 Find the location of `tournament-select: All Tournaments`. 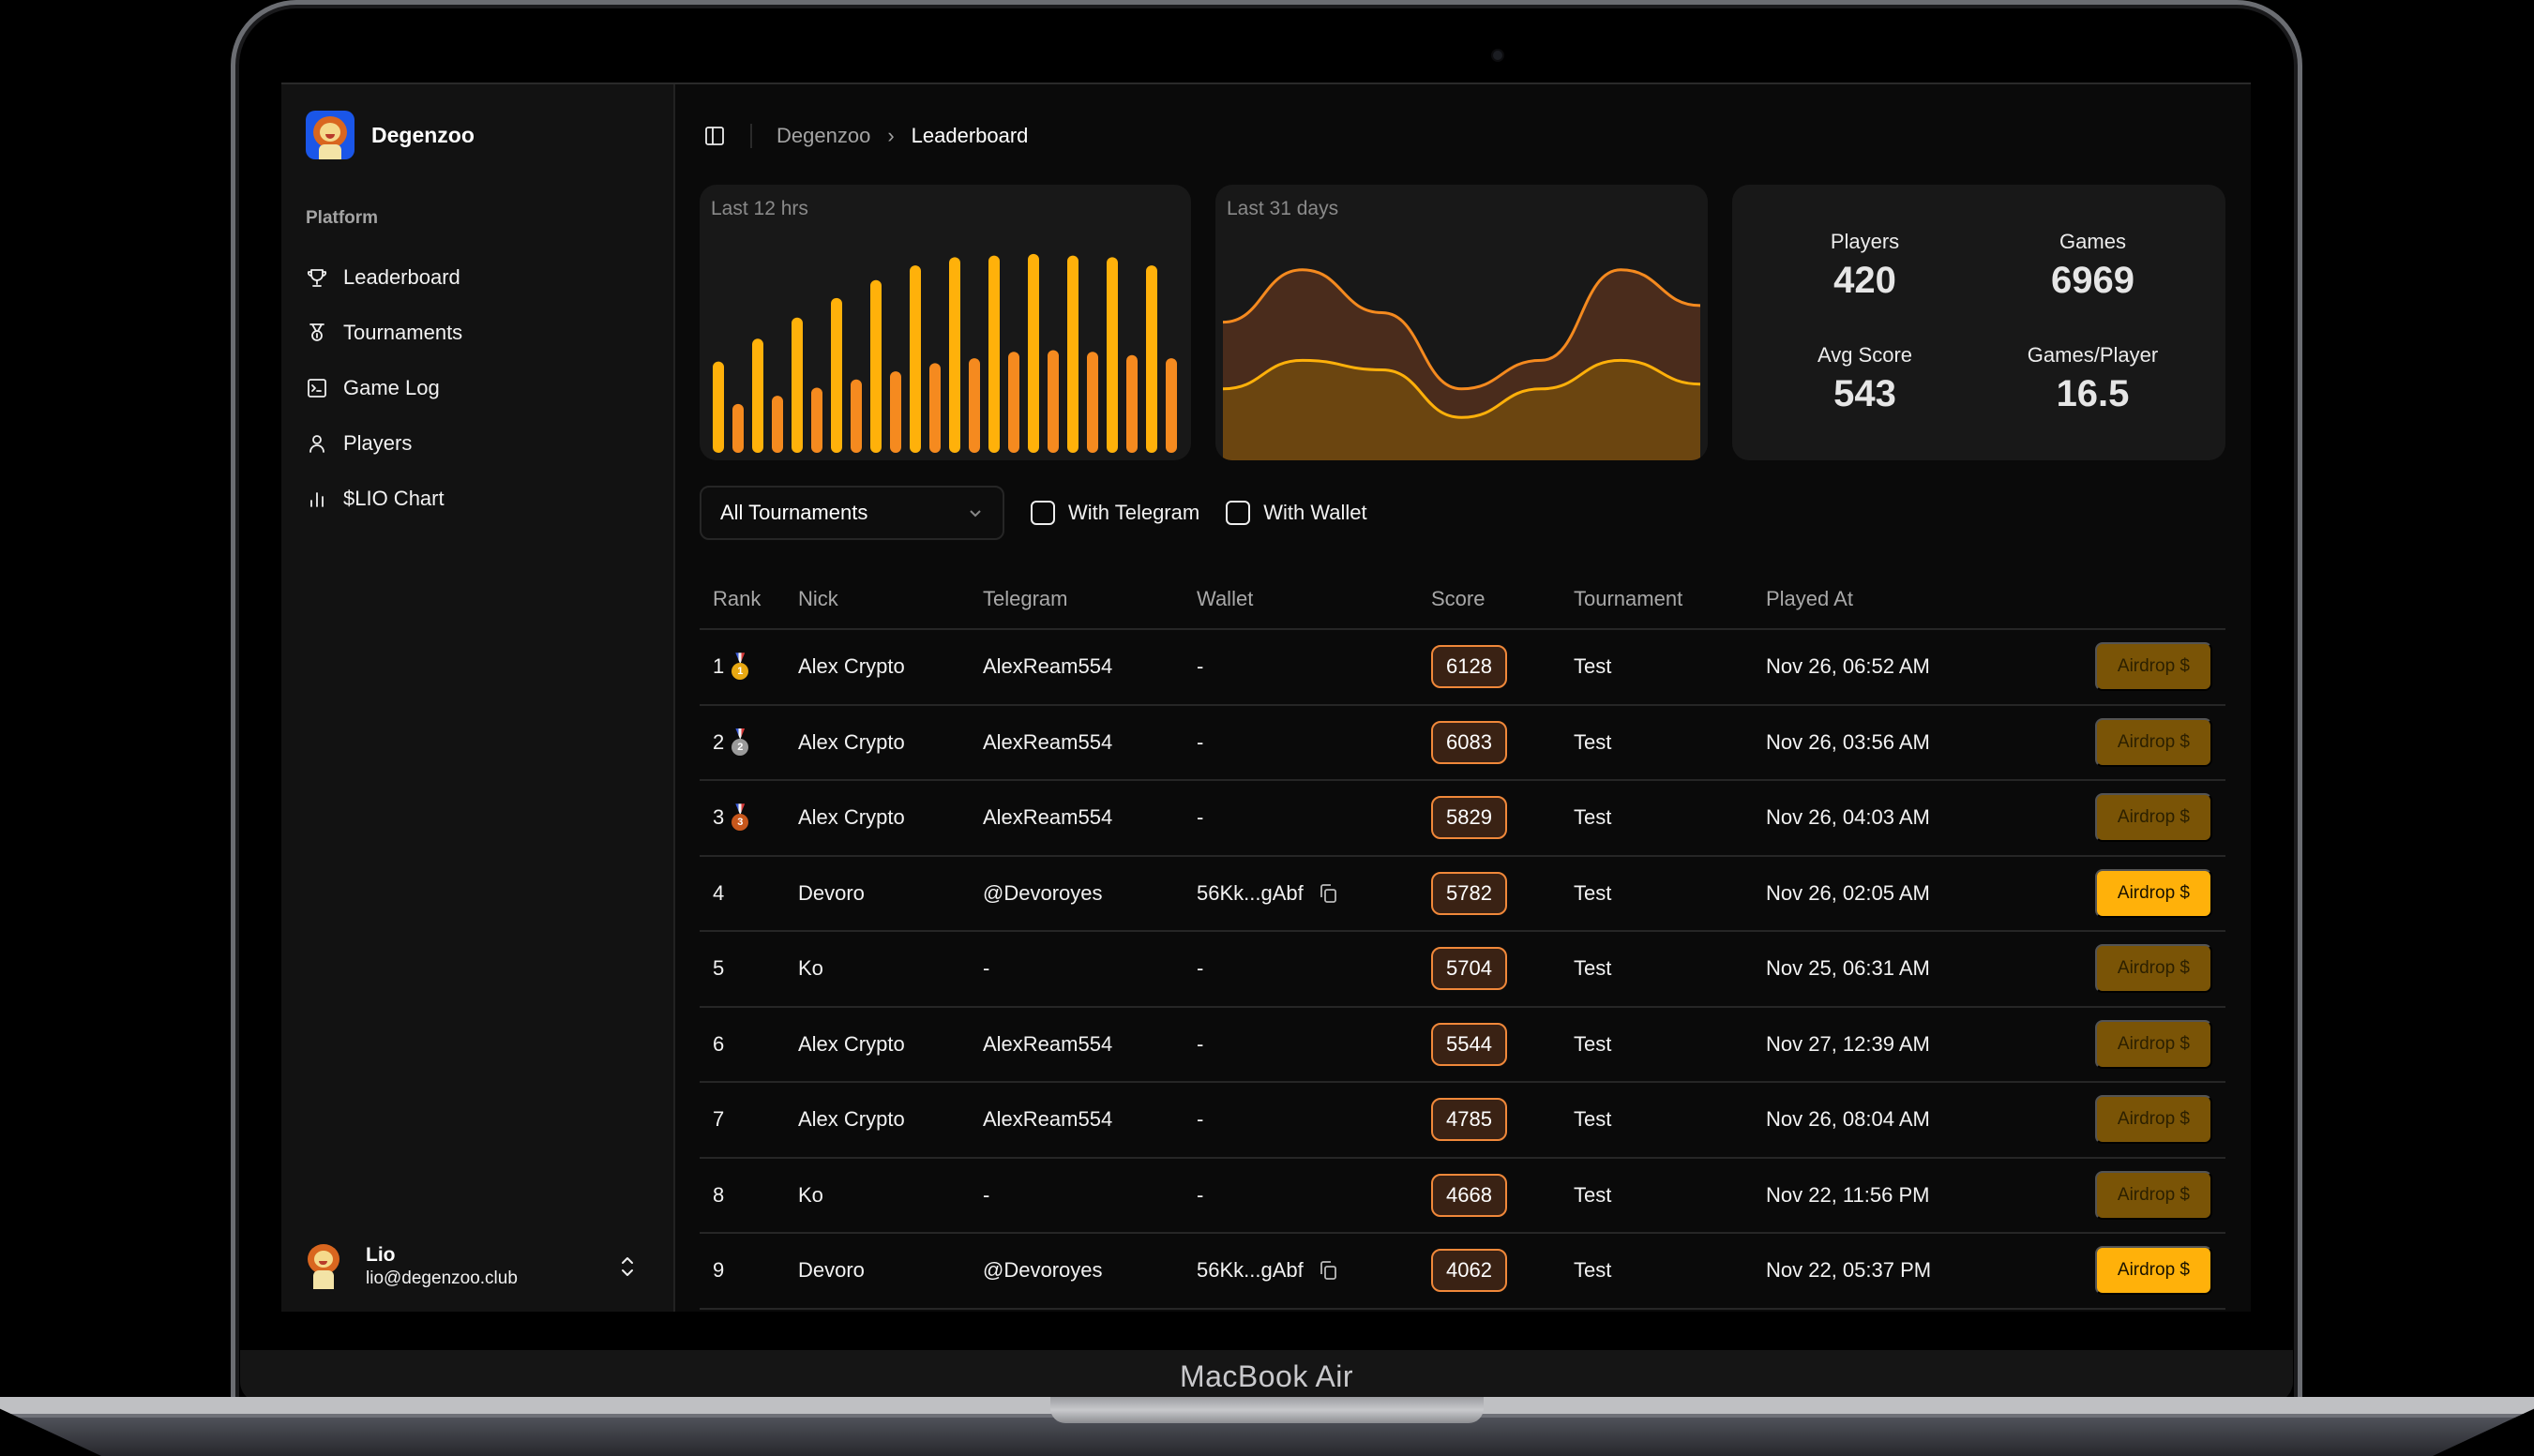

tournament-select: All Tournaments is located at coordinates (852, 513).